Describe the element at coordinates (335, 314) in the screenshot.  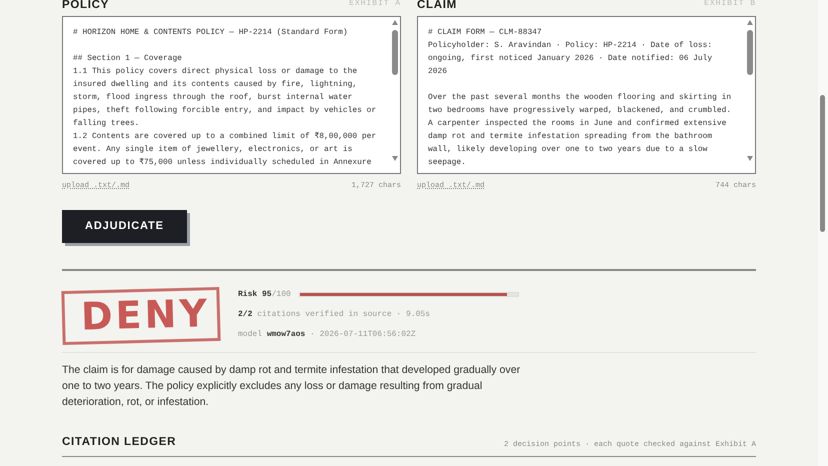
I see `citation-status: 2/2 citations verified in source · 9.05s` at that location.